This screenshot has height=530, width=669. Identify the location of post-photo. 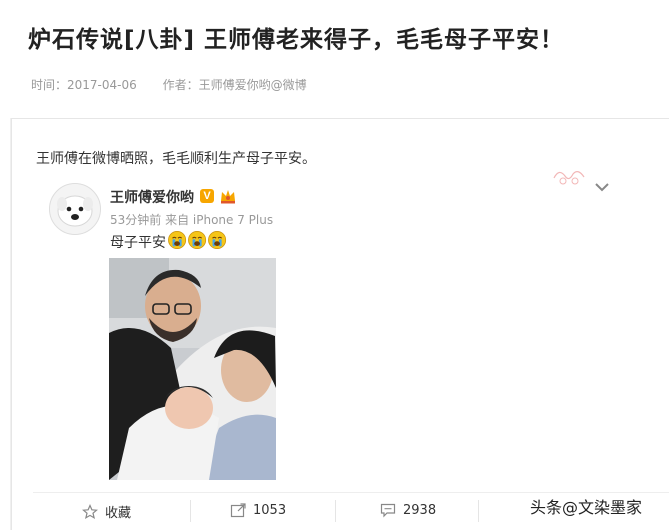
(192, 369).